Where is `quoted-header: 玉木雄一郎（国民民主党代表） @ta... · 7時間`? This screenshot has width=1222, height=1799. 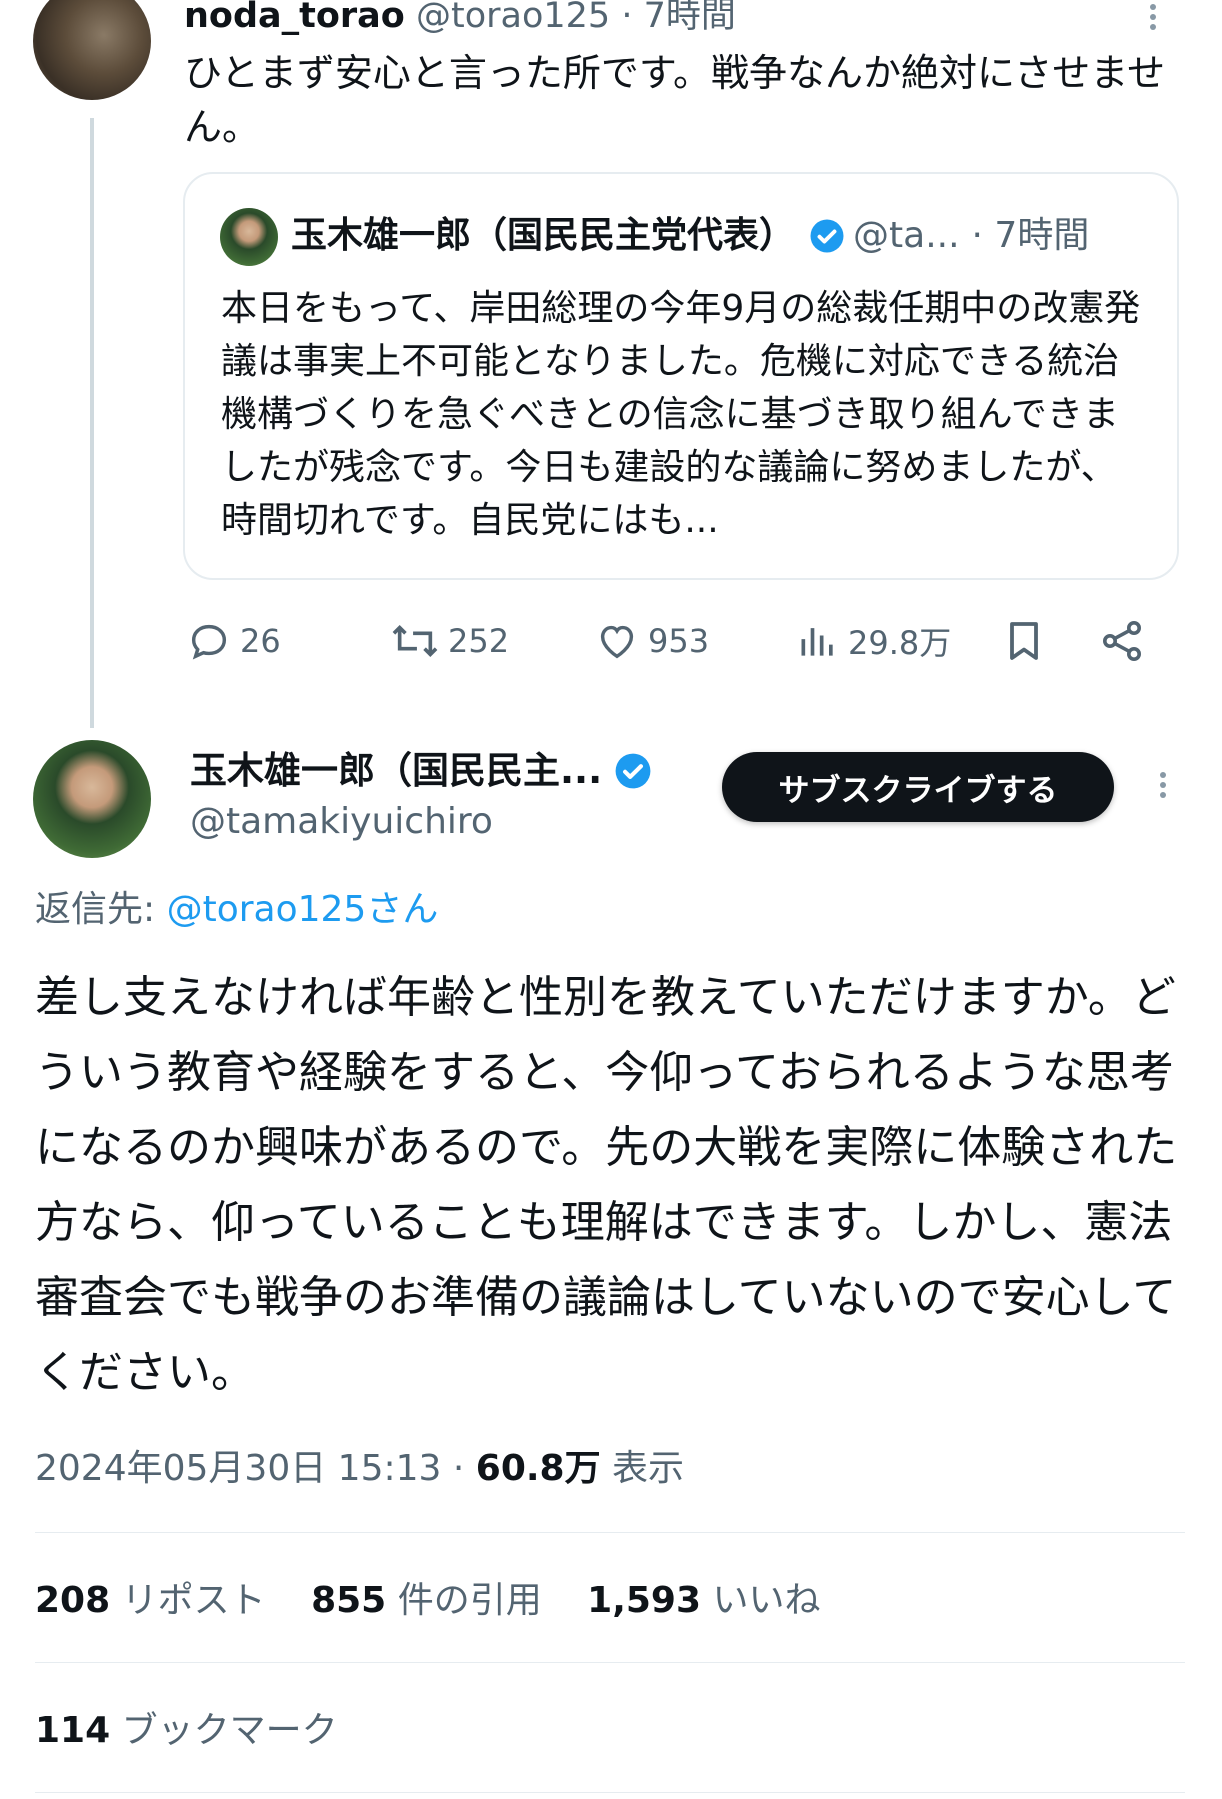 quoted-header: 玉木雄一郎（国民民主党代表） @ta... · 7時間 is located at coordinates (690, 236).